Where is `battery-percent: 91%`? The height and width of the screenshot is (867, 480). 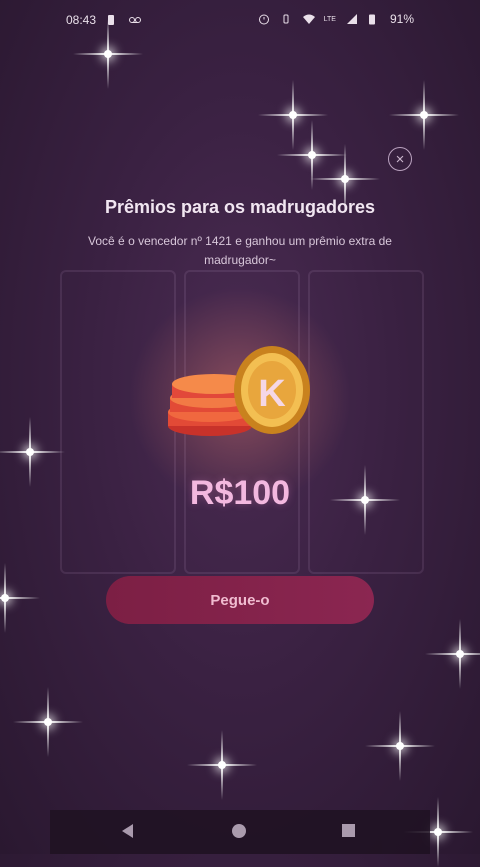
battery-percent: 91% is located at coordinates (401, 19).